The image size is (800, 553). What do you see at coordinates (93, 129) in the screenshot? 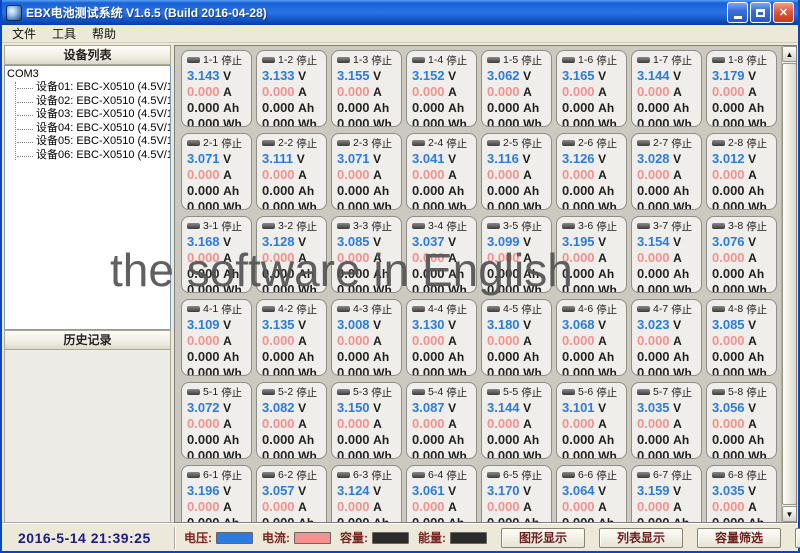
I see `device-tree-item: 设备04: EBC-X0510 (4.5V/10A` at bounding box center [93, 129].